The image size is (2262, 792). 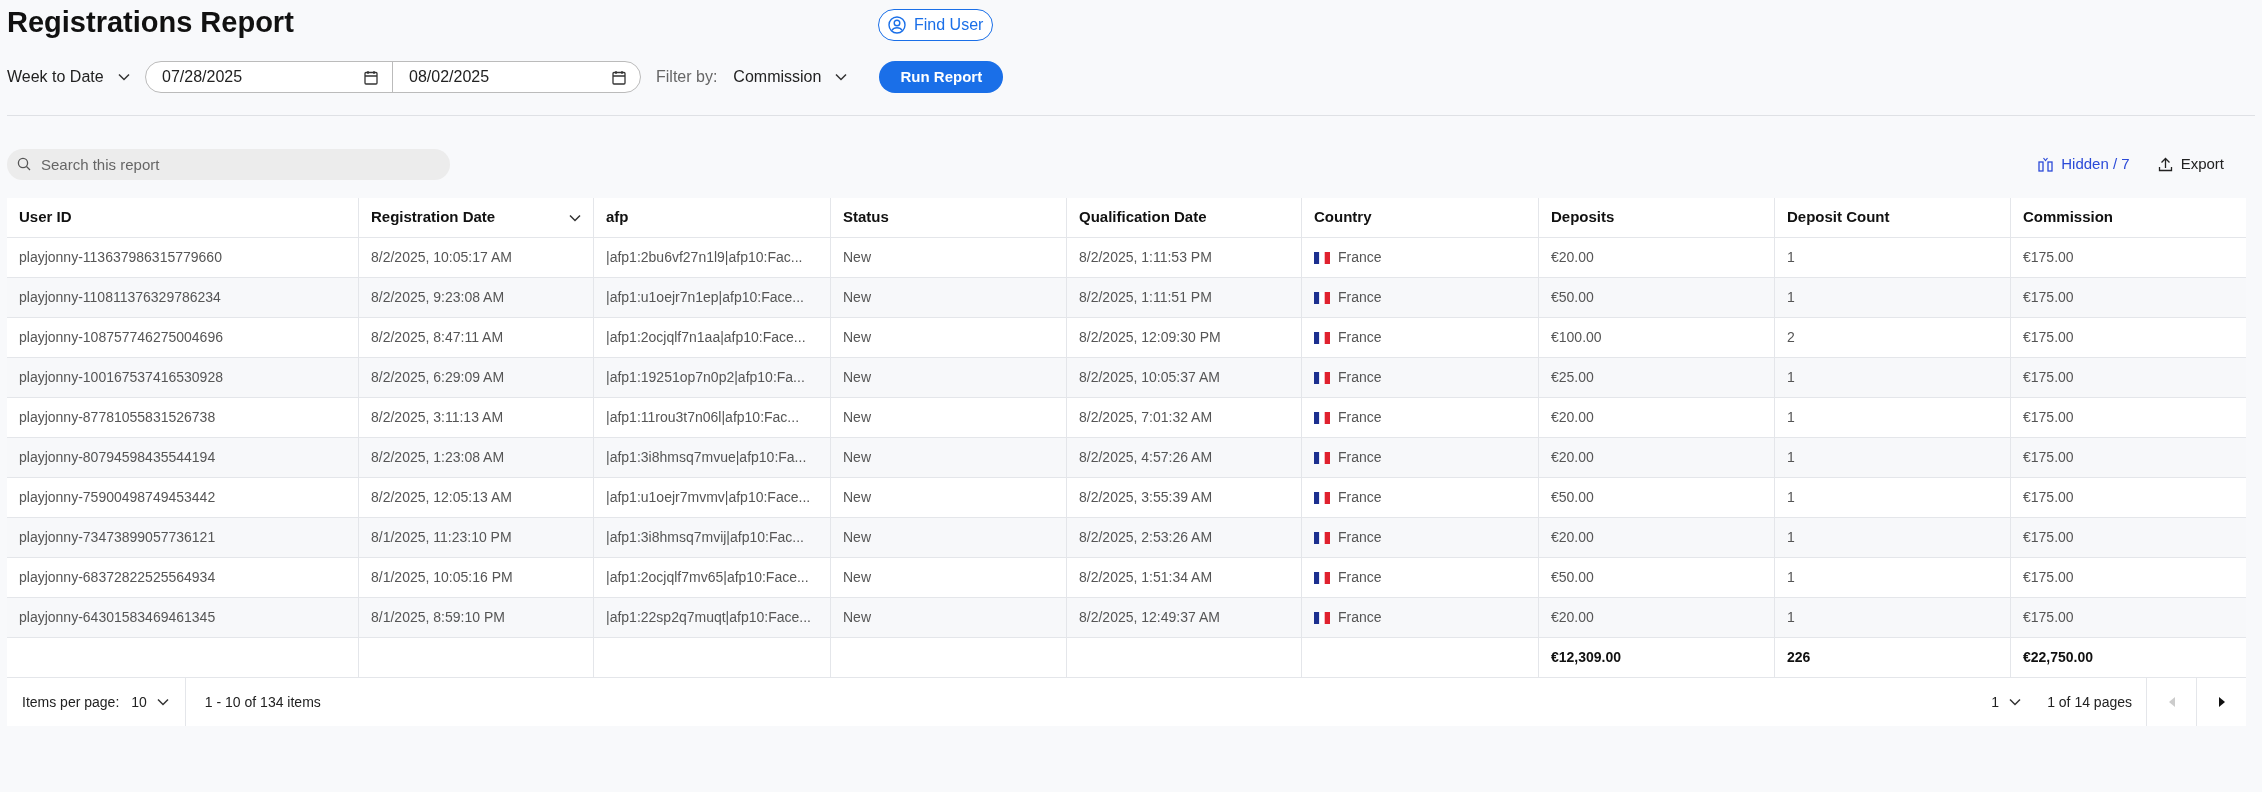 I want to click on column-header: User ID, so click(x=182, y=217).